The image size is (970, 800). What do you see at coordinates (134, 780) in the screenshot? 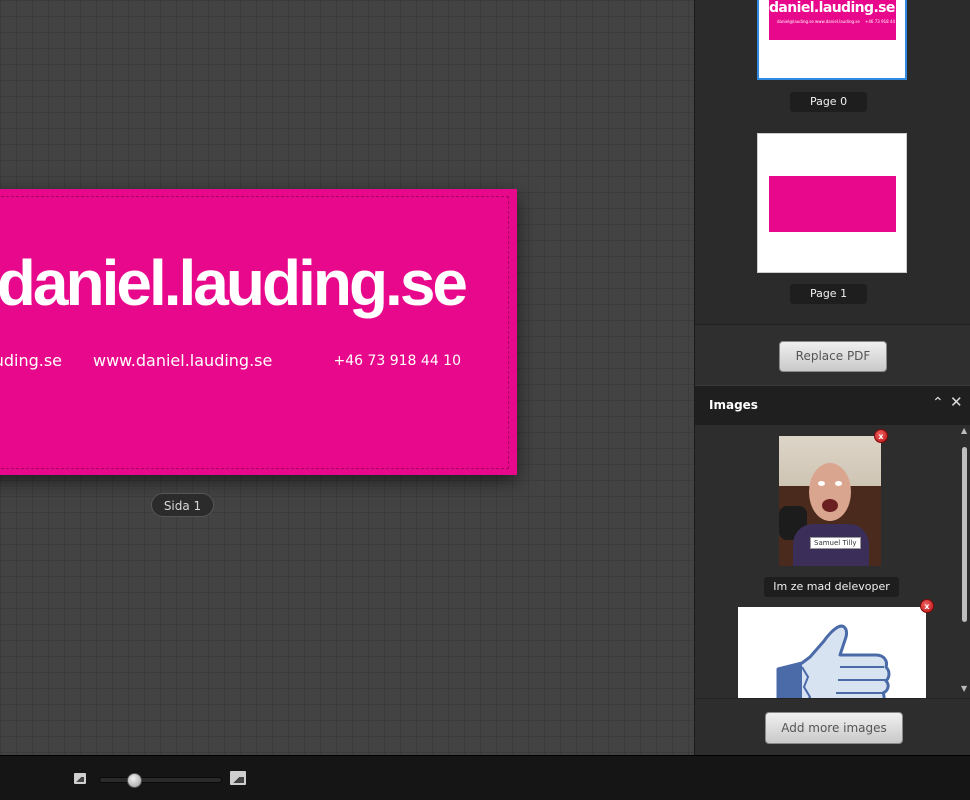
I see `zoom-slider-thumb` at bounding box center [134, 780].